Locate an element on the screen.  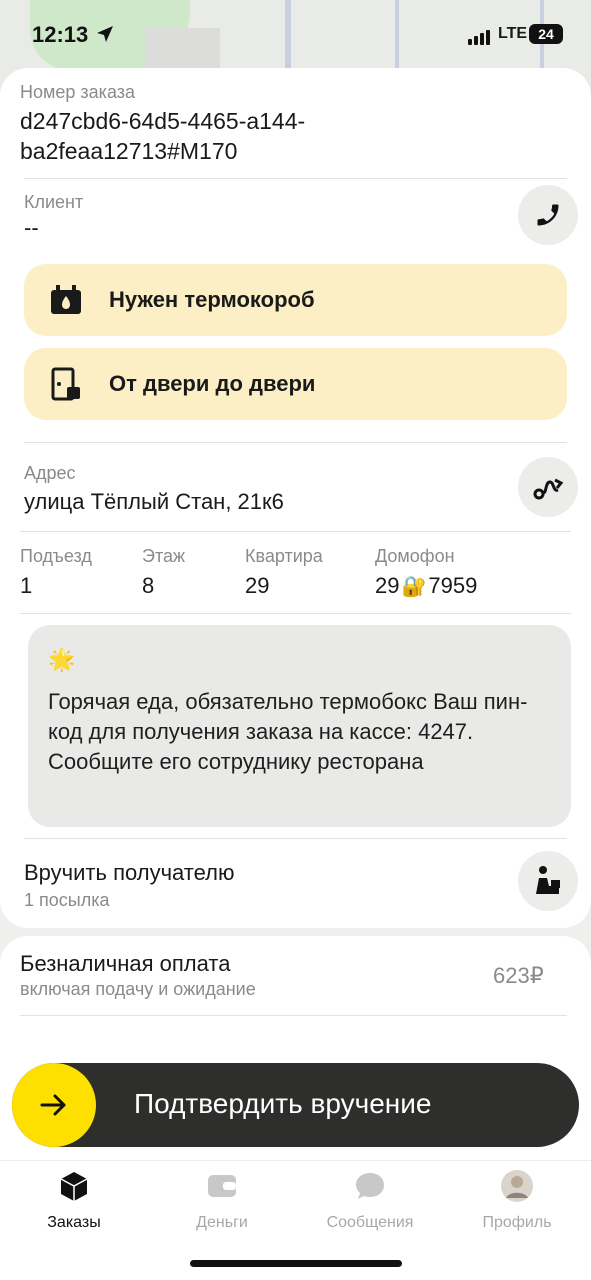
route-button is located at coordinates (548, 487).